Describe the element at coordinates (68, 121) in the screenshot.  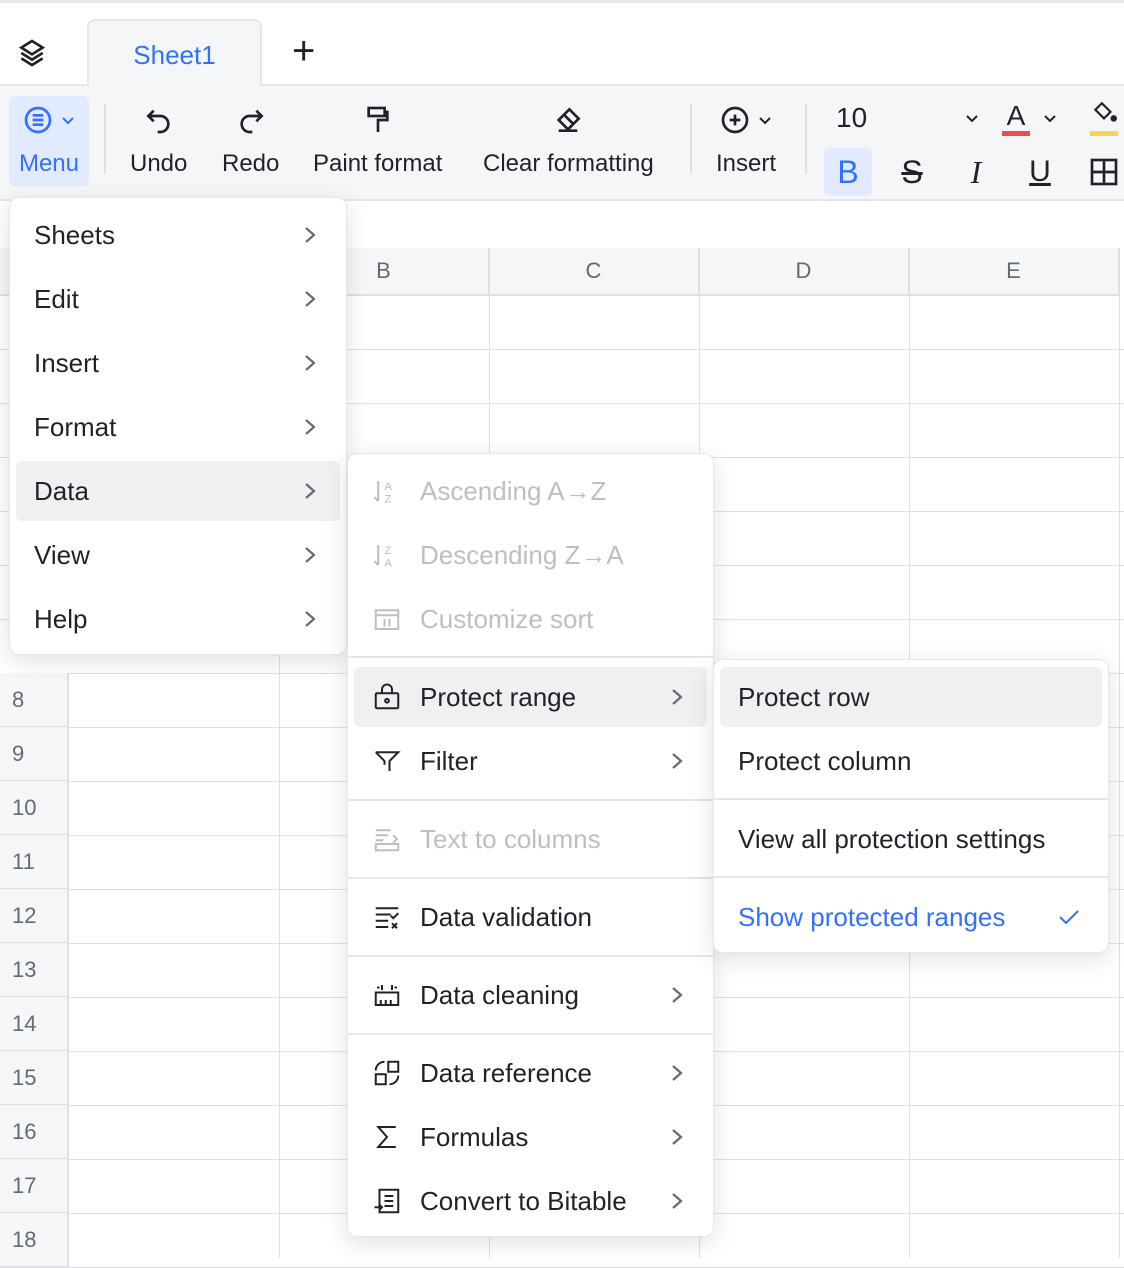
I see `chevron-down-icon` at that location.